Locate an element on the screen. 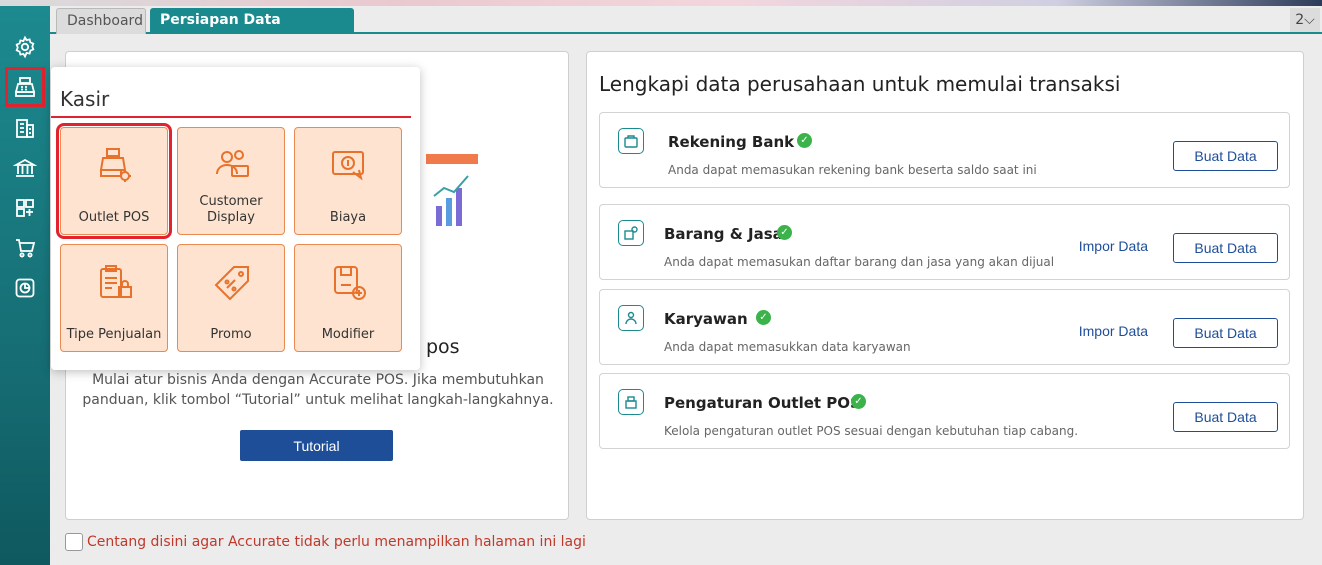 This screenshot has width=1322, height=565. menu-tile-customer-display: Customer Display is located at coordinates (231, 181).